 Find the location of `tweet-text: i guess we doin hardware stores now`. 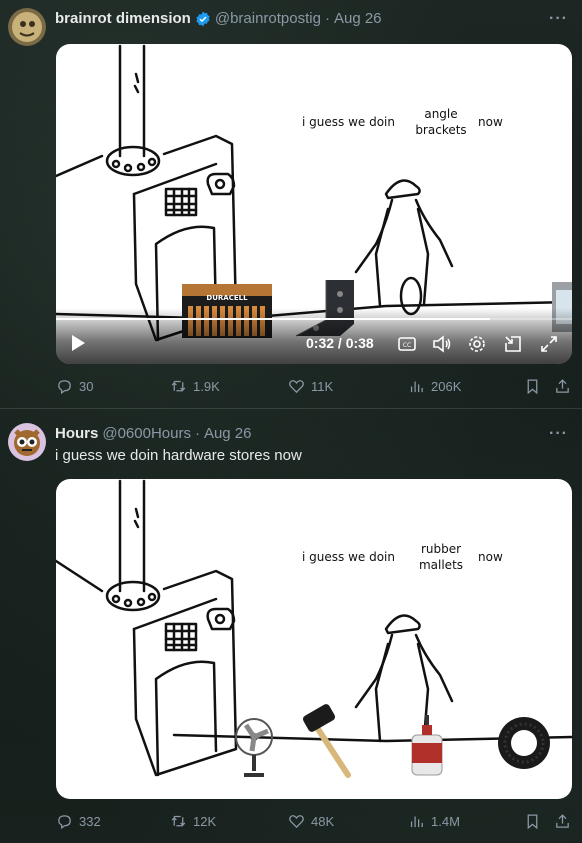

tweet-text: i guess we doin hardware stores now is located at coordinates (178, 455).